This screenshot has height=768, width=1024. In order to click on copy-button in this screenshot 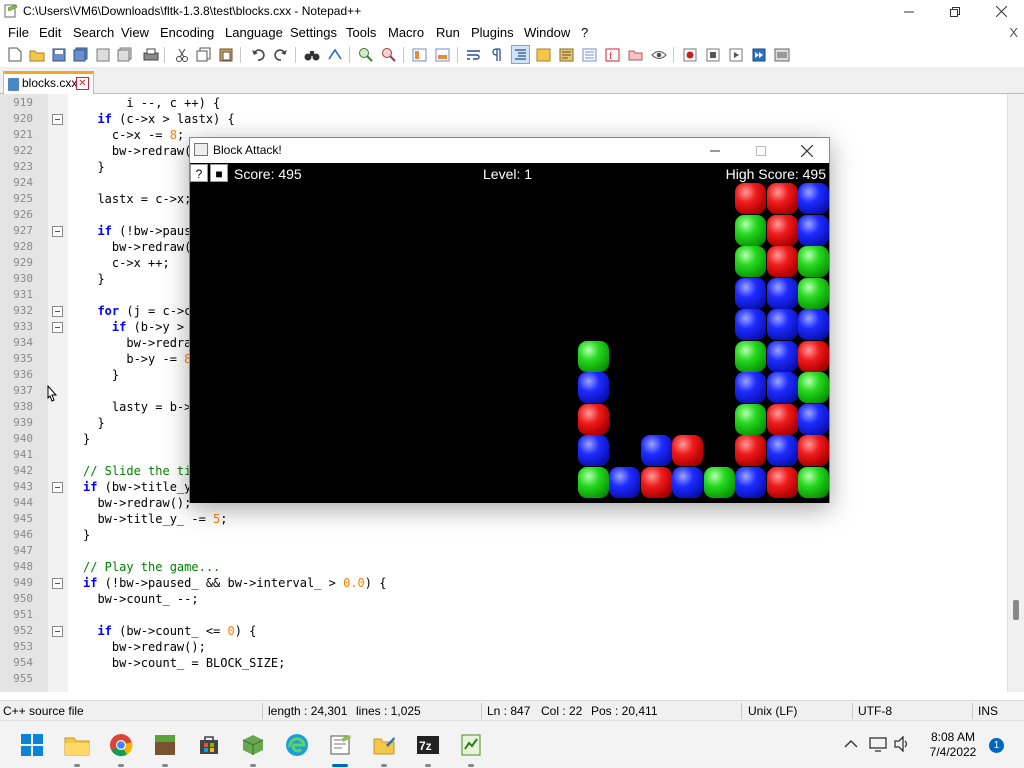, I will do `click(203, 54)`.